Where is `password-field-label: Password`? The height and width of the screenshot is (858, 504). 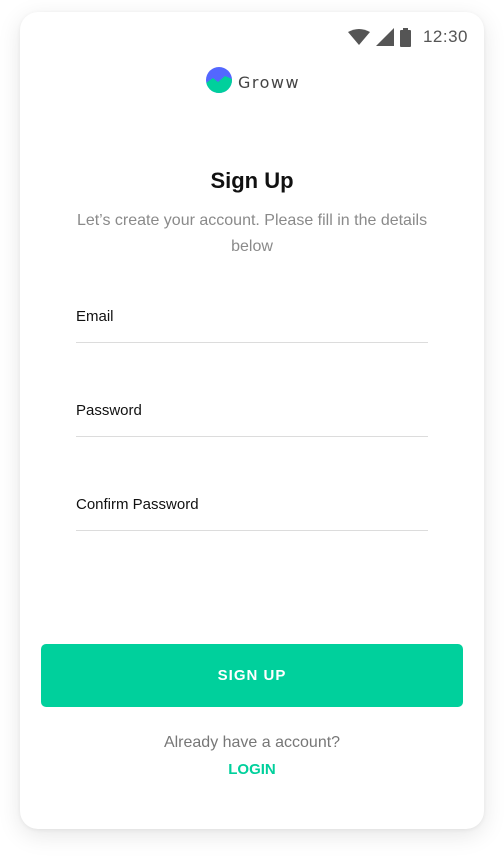
password-field-label: Password is located at coordinates (109, 410).